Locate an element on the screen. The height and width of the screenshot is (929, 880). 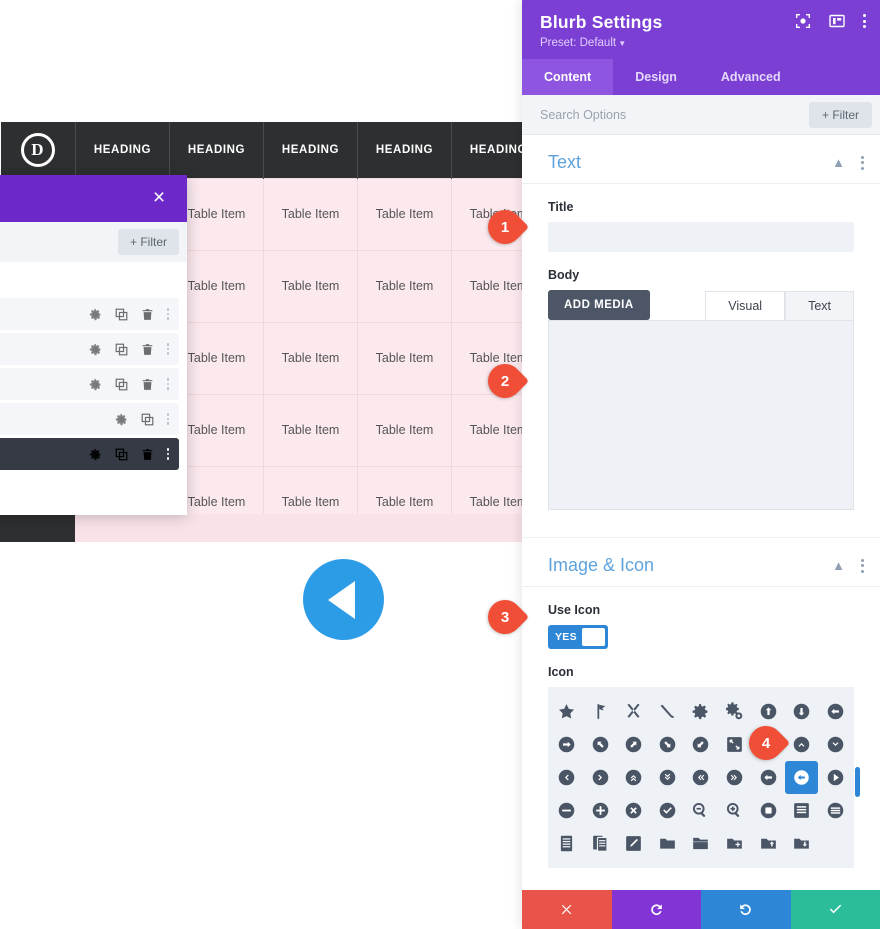
redo-button is located at coordinates (746, 909).